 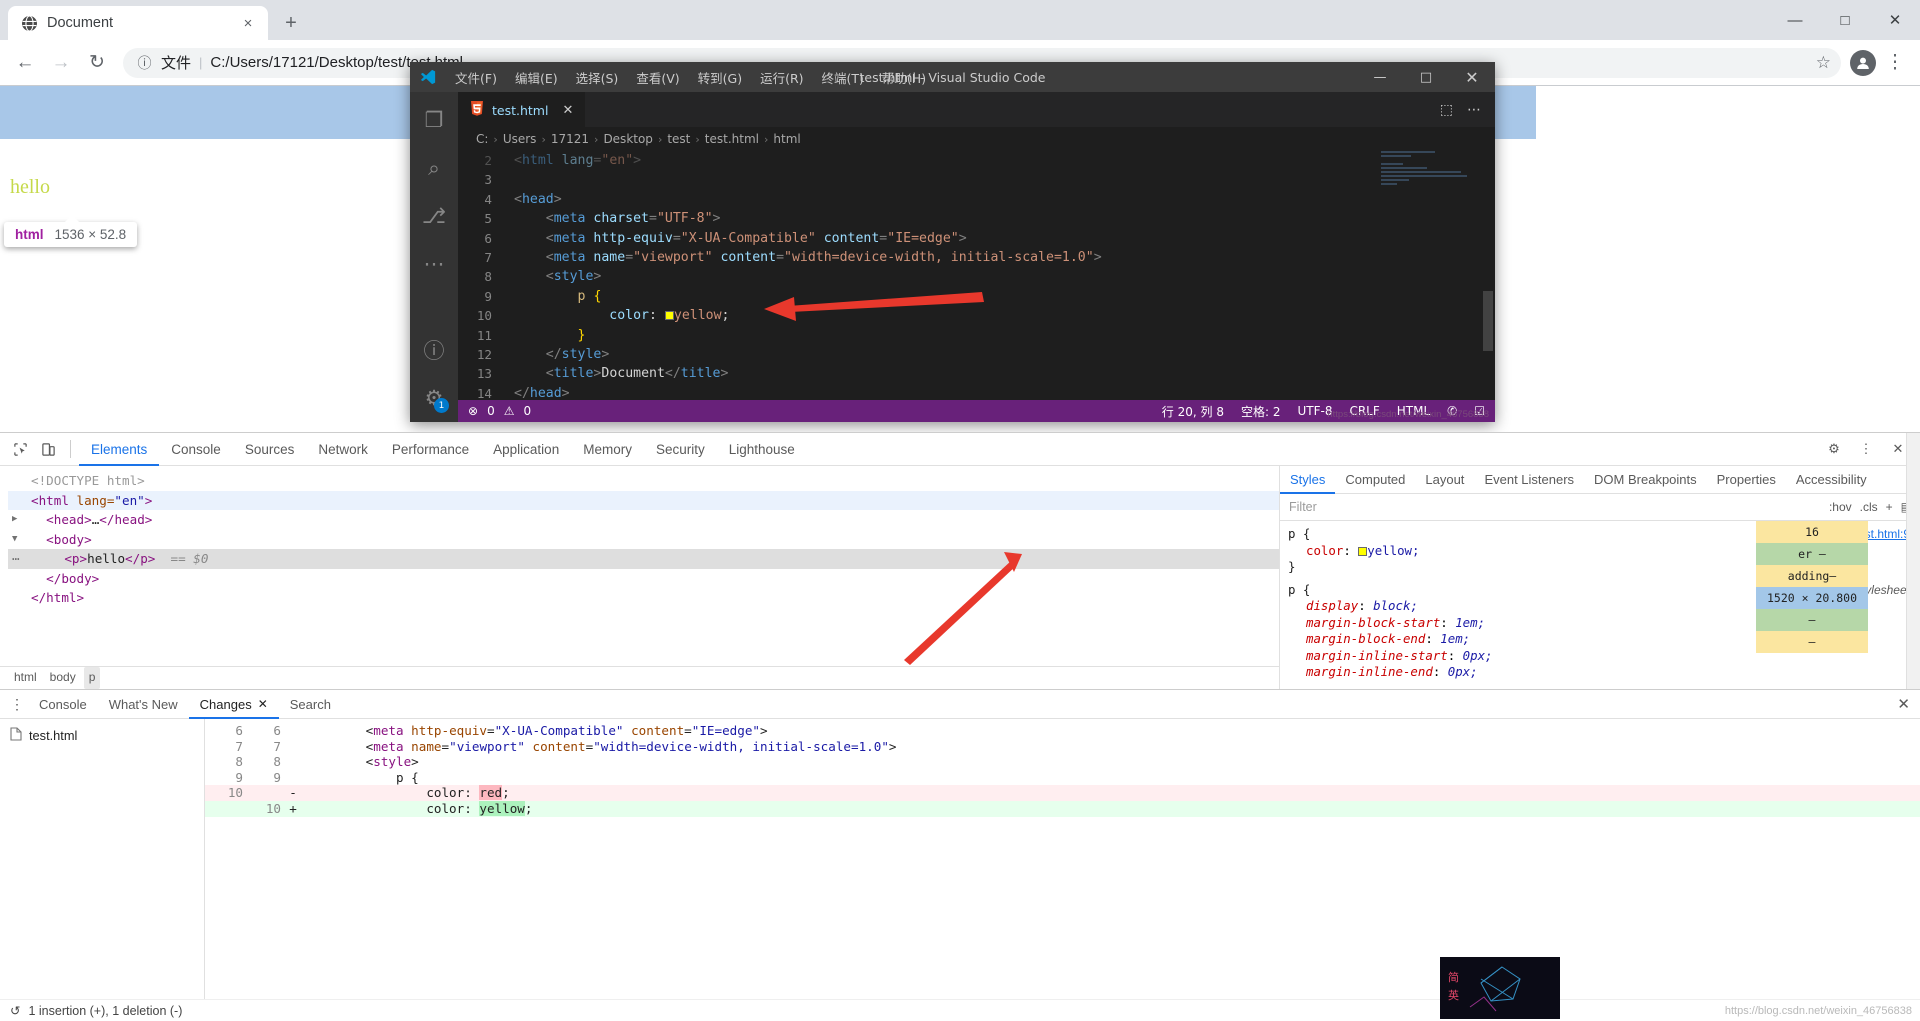 I want to click on dom-breadcrumb-item-p: p, so click(x=92, y=678).